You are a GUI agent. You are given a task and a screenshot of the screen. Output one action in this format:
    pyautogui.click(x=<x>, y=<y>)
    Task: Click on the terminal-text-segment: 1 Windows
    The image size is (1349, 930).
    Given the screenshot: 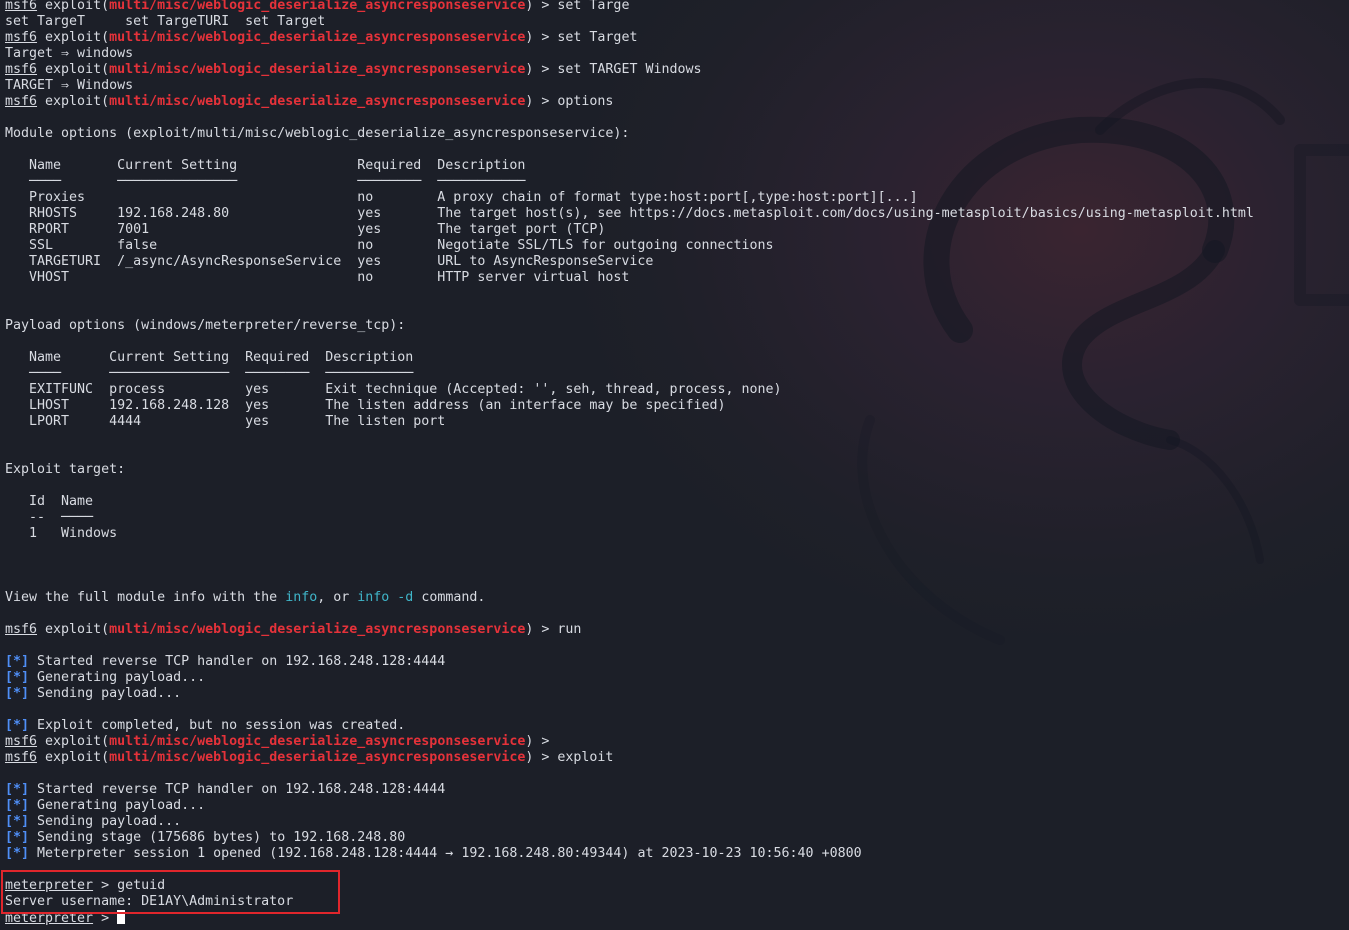 What is the action you would take?
    pyautogui.click(x=61, y=533)
    